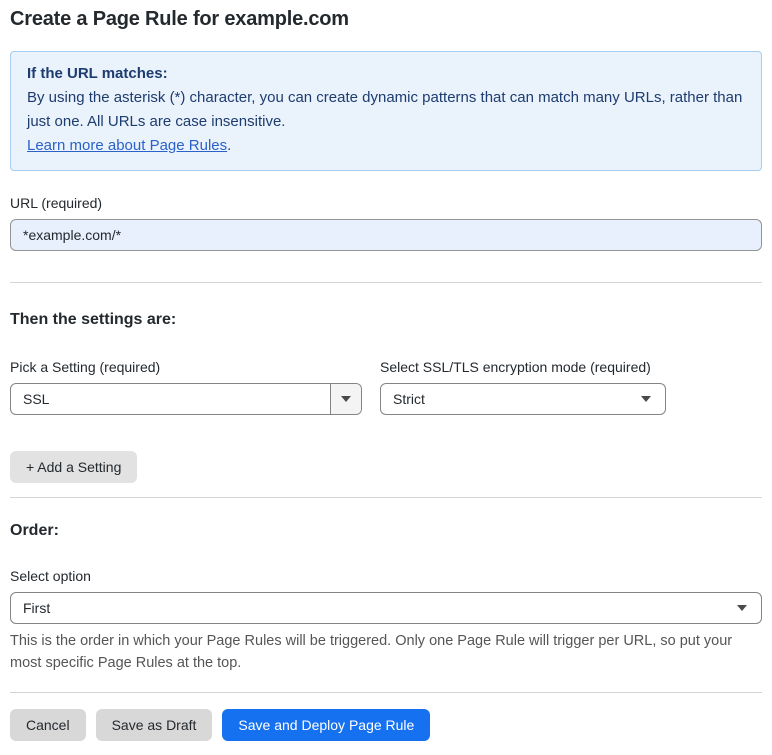 This screenshot has width=772, height=755. Describe the element at coordinates (386, 235) in the screenshot. I see `url-input` at that location.